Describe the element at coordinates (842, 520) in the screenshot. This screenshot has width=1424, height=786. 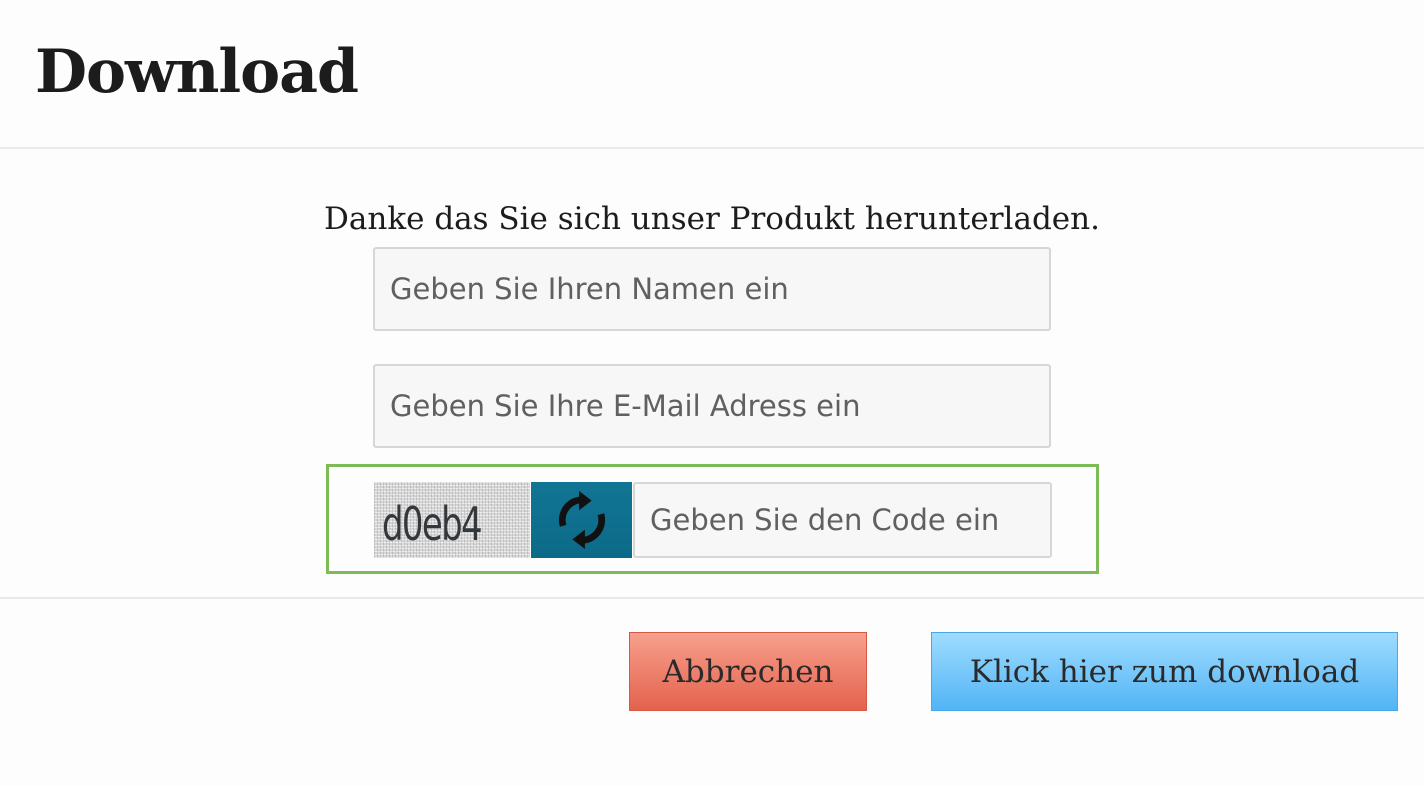
I see `captcha-code-input` at that location.